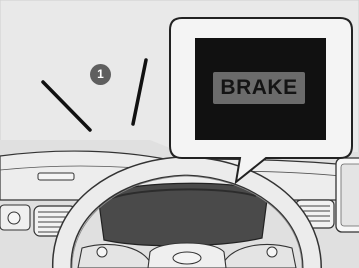 This screenshot has height=268, width=359. What do you see at coordinates (349, 195) in the screenshot?
I see `infotainment-glass` at bounding box center [349, 195].